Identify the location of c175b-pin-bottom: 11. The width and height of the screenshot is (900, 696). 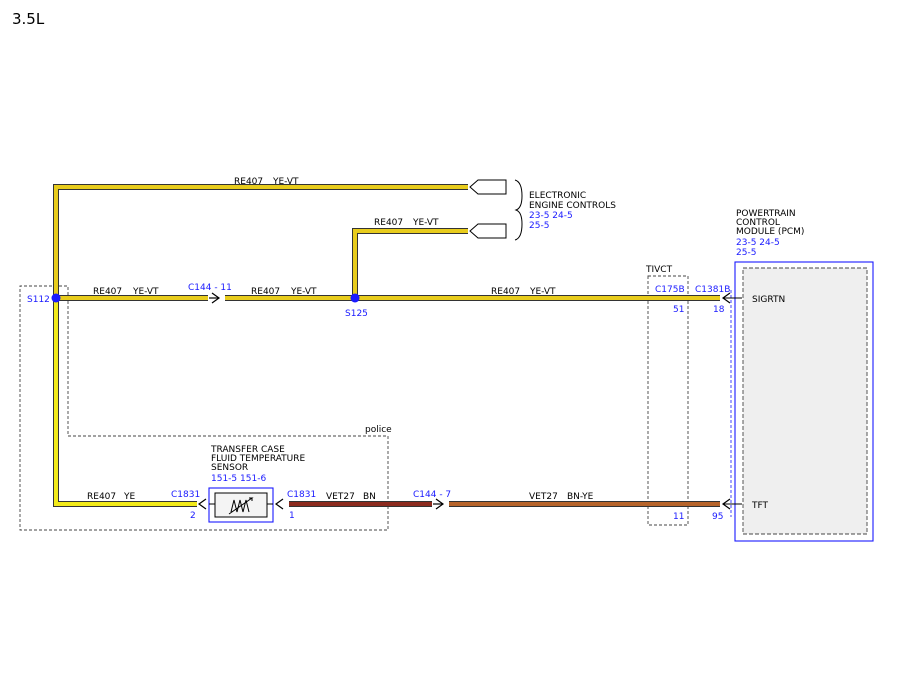
(678, 517).